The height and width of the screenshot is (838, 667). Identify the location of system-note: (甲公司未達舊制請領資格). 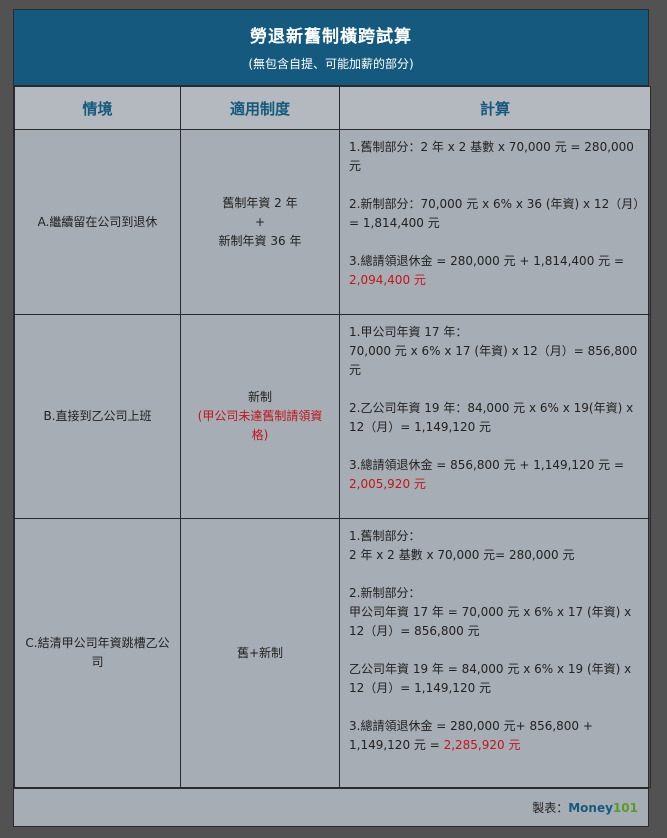
(260, 425).